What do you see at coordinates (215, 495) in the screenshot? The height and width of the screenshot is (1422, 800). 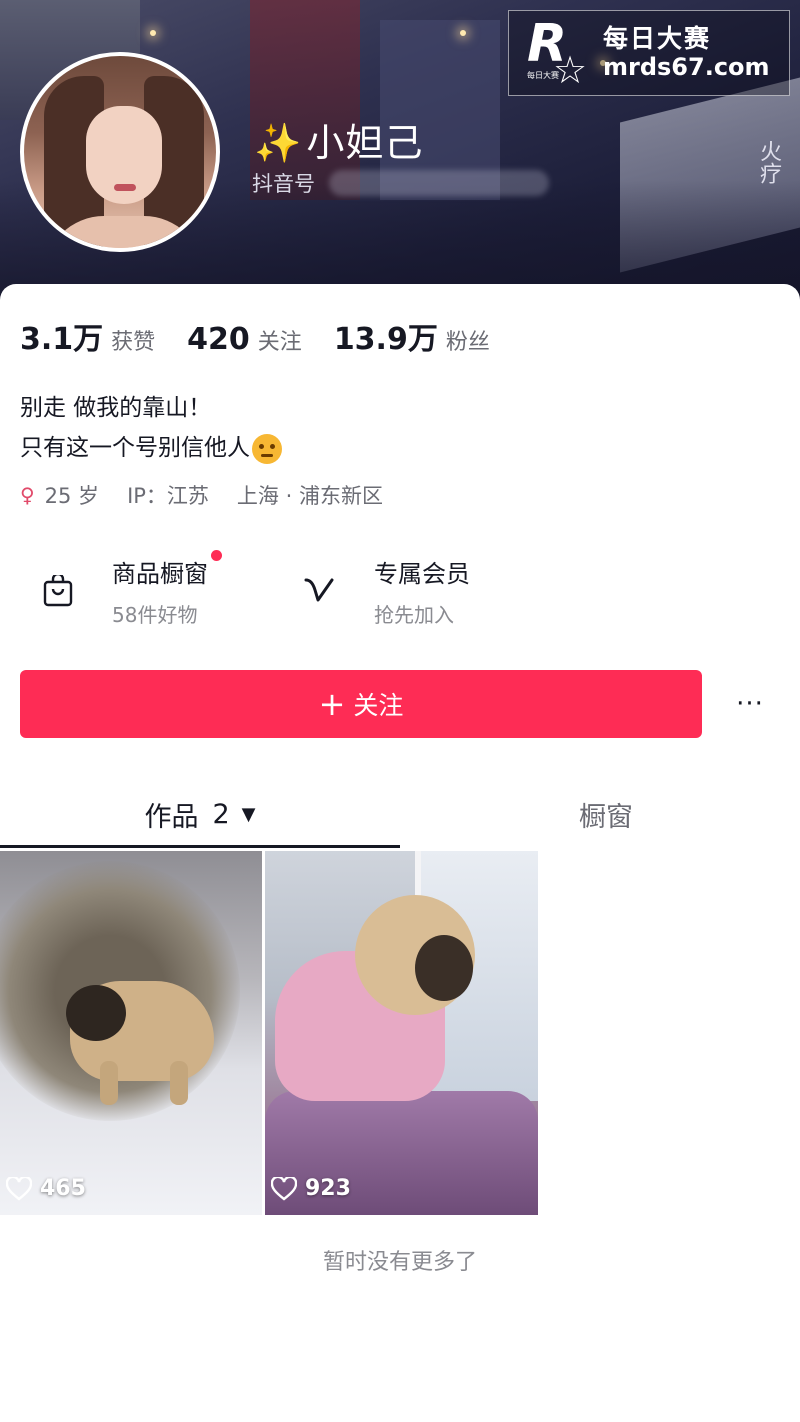 I see `profile-tags: ♀ 25 岁 IP：江苏 上海 · 浦东新区` at bounding box center [215, 495].